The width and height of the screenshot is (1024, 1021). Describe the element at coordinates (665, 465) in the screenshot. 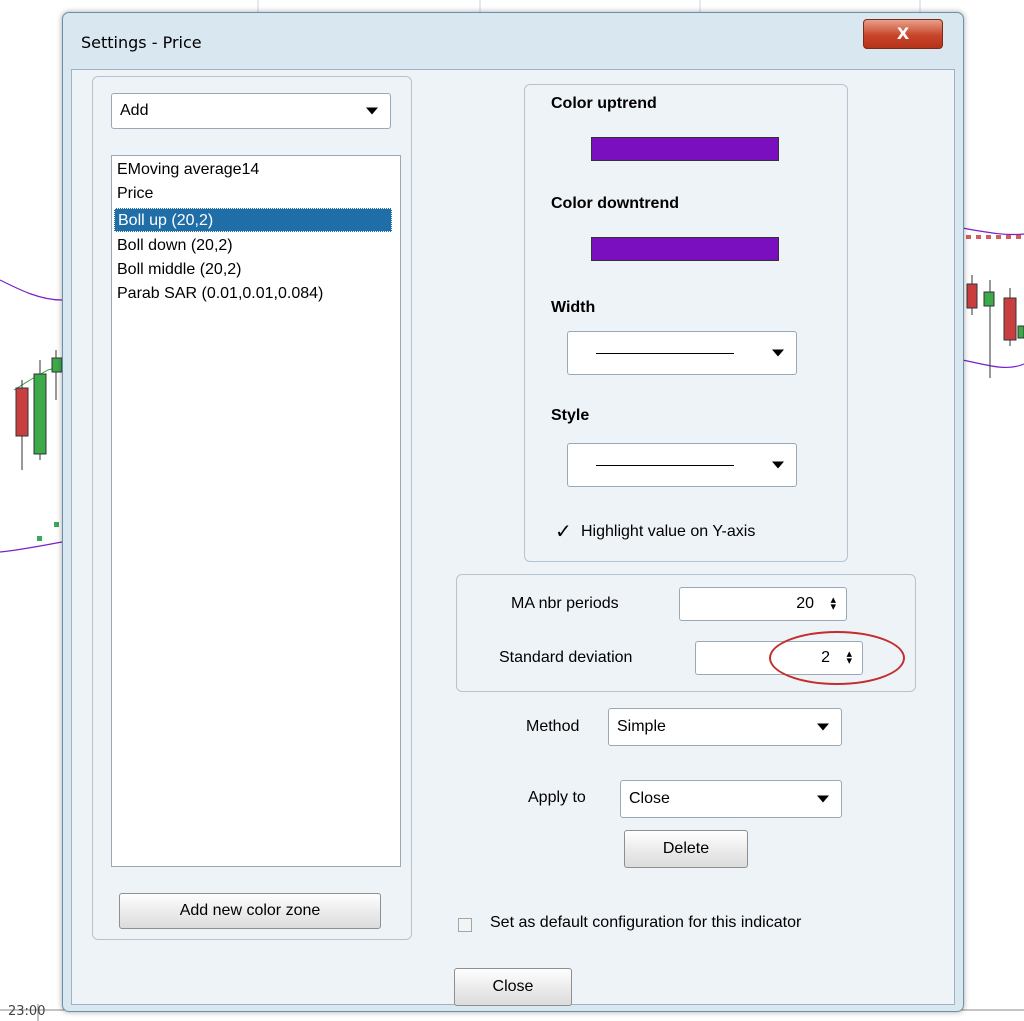

I see `line-style-sample` at that location.